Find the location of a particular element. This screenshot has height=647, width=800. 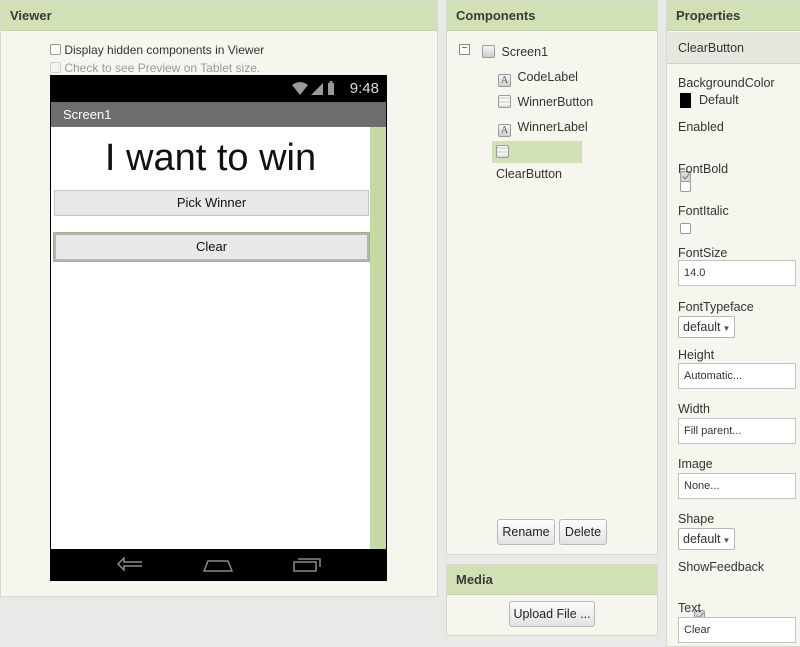

code-label-preview: I want to win is located at coordinates (210, 158).